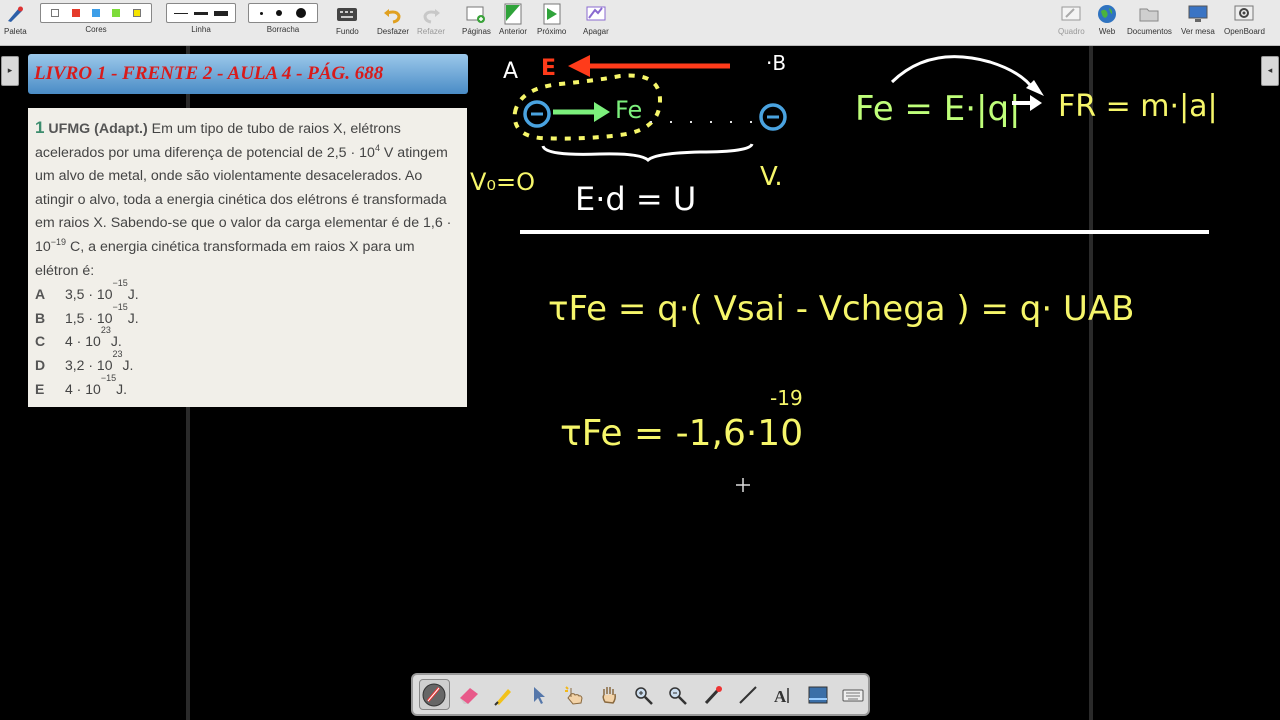 The height and width of the screenshot is (720, 1280). I want to click on line-icon, so click(748, 694).